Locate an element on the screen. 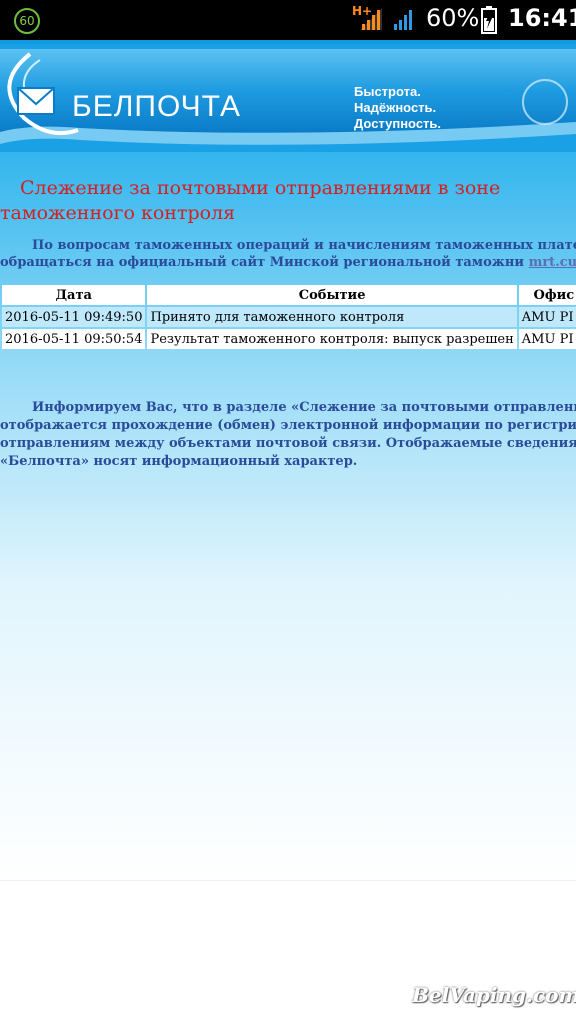  slogan-line-3: Доступность. is located at coordinates (398, 123).